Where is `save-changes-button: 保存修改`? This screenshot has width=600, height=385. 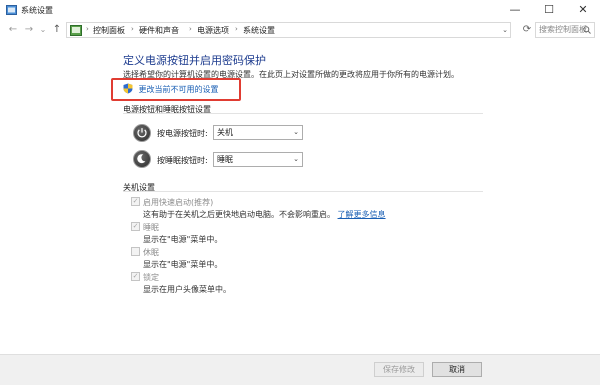
save-changes-button: 保存修改 is located at coordinates (399, 369).